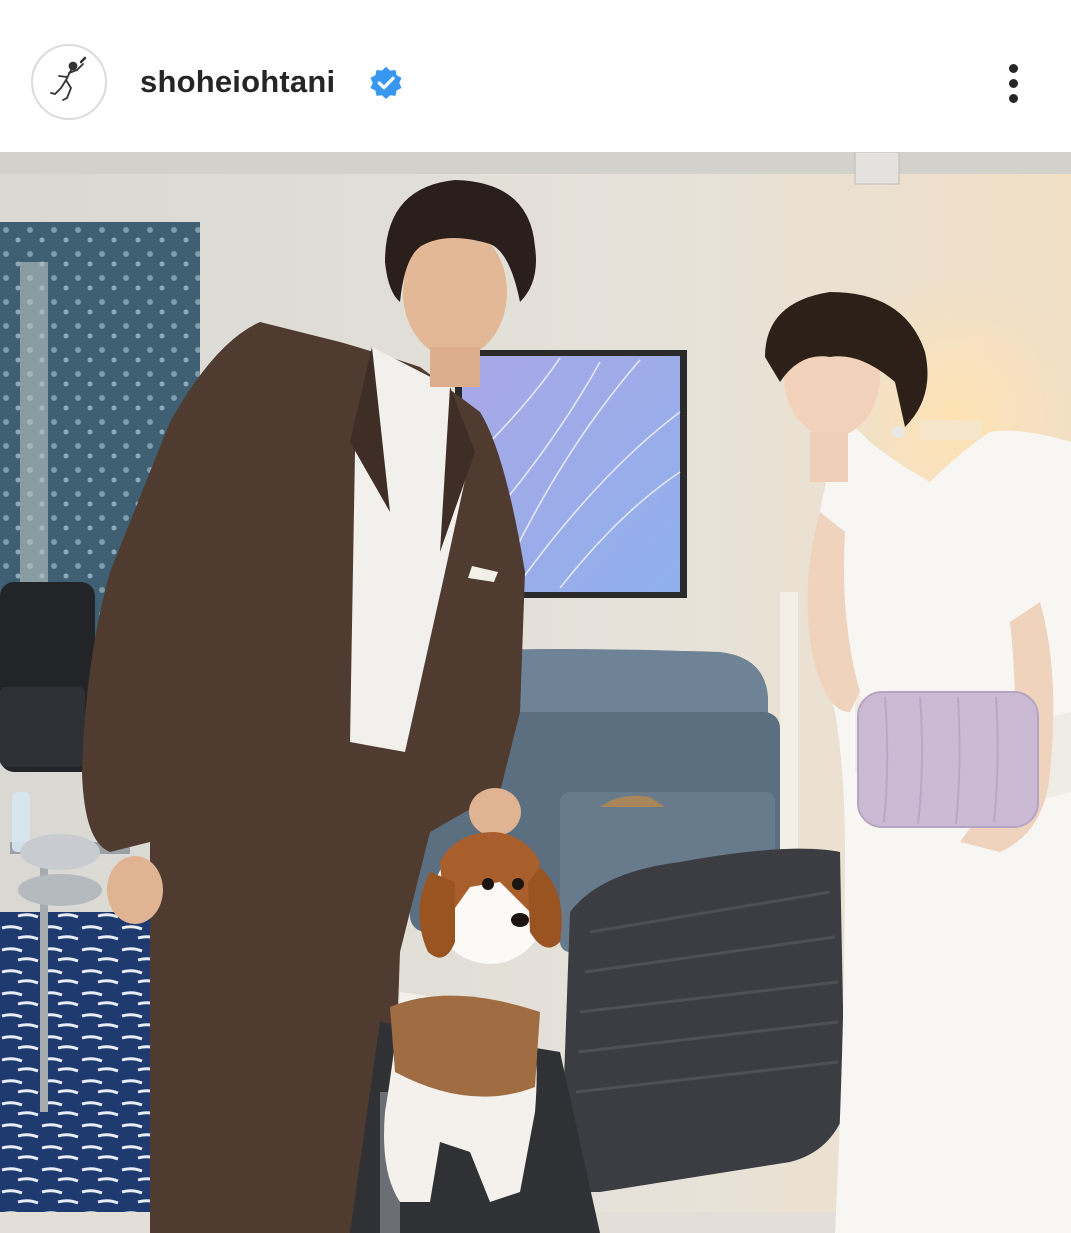  Describe the element at coordinates (1014, 83) in the screenshot. I see `more-options-icon` at that location.